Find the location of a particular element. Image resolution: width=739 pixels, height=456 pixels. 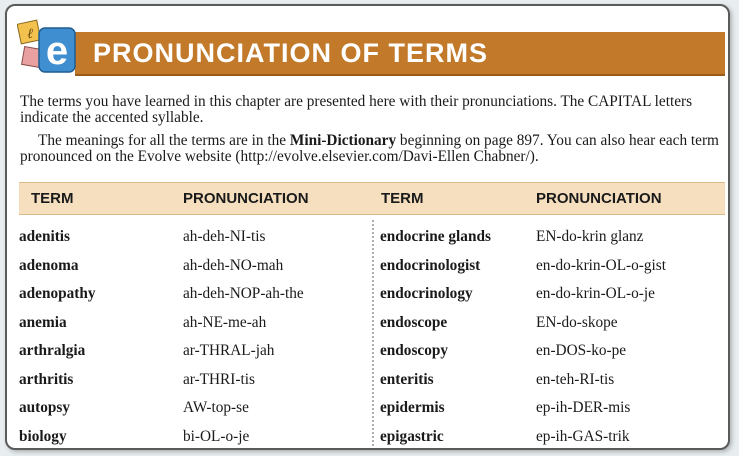

term: adenitis is located at coordinates (44, 236).